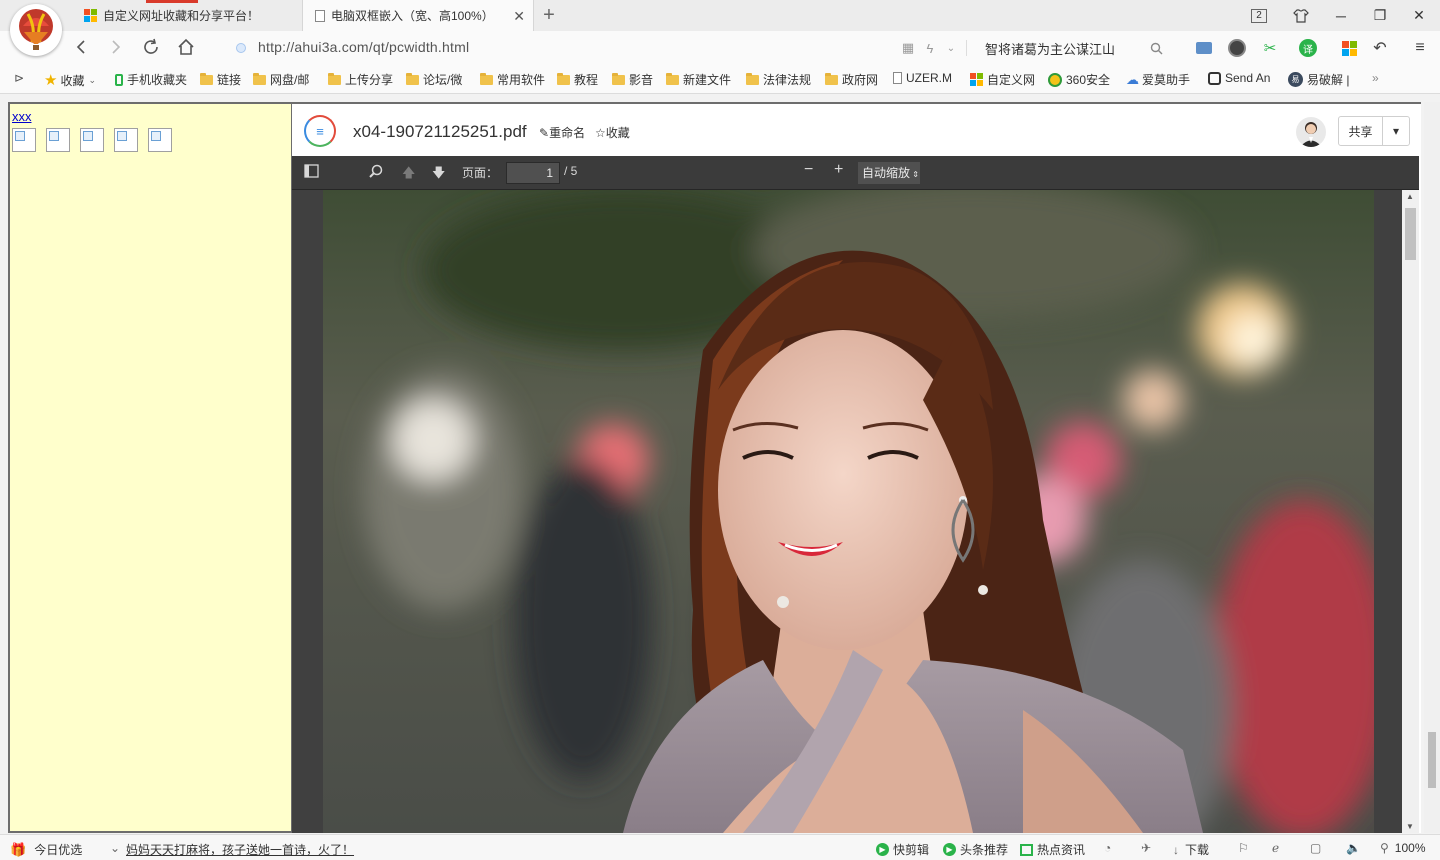  Describe the element at coordinates (1270, 48) in the screenshot. I see `scissors-icon: ✂` at that location.